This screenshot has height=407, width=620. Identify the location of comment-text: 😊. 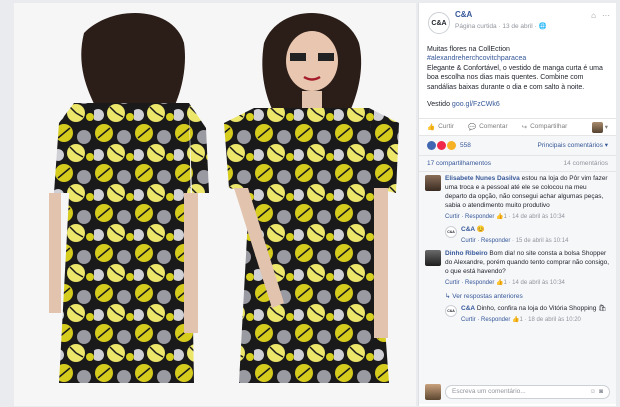
(480, 229).